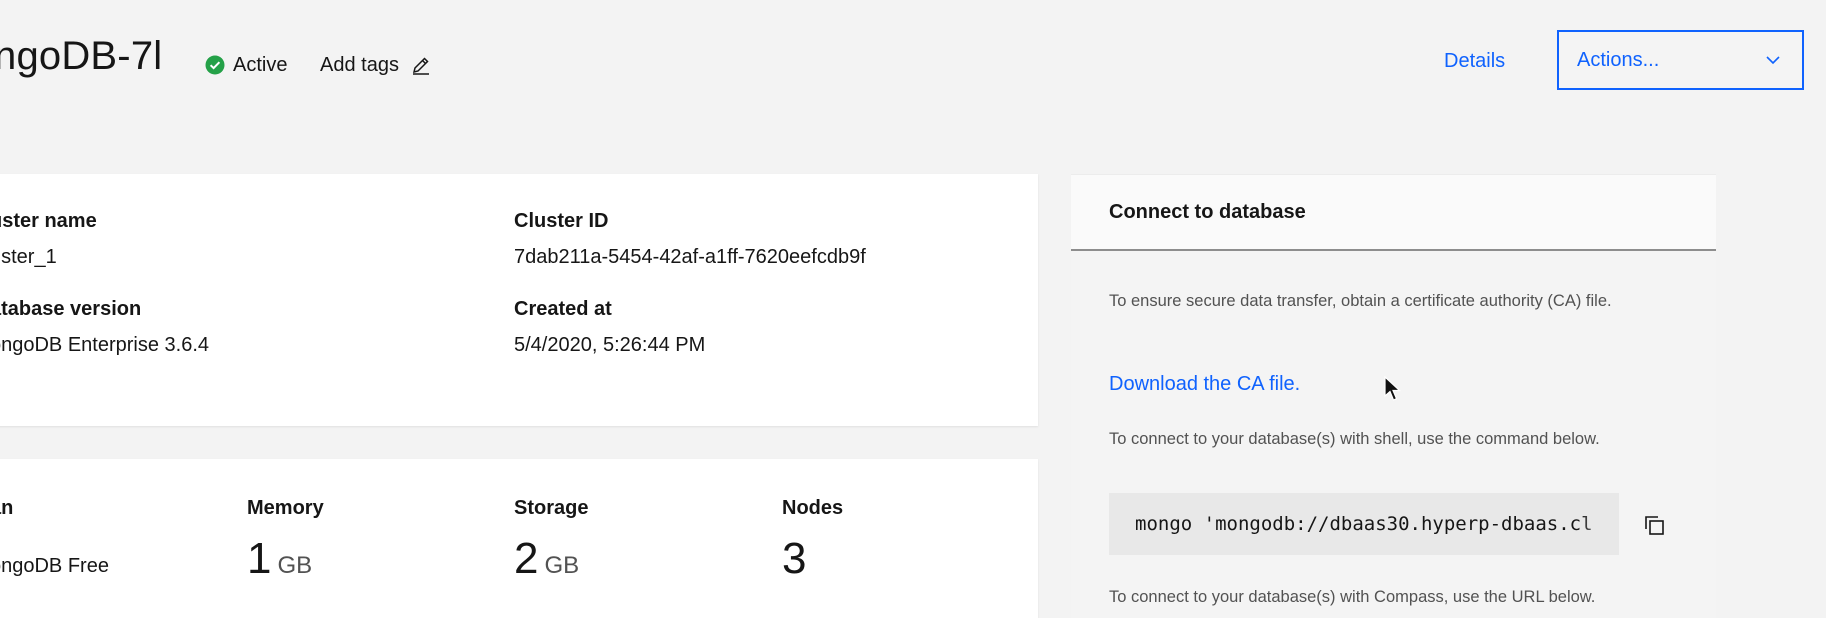 This screenshot has width=1826, height=618. What do you see at coordinates (260, 64) in the screenshot?
I see `status-text: Active` at bounding box center [260, 64].